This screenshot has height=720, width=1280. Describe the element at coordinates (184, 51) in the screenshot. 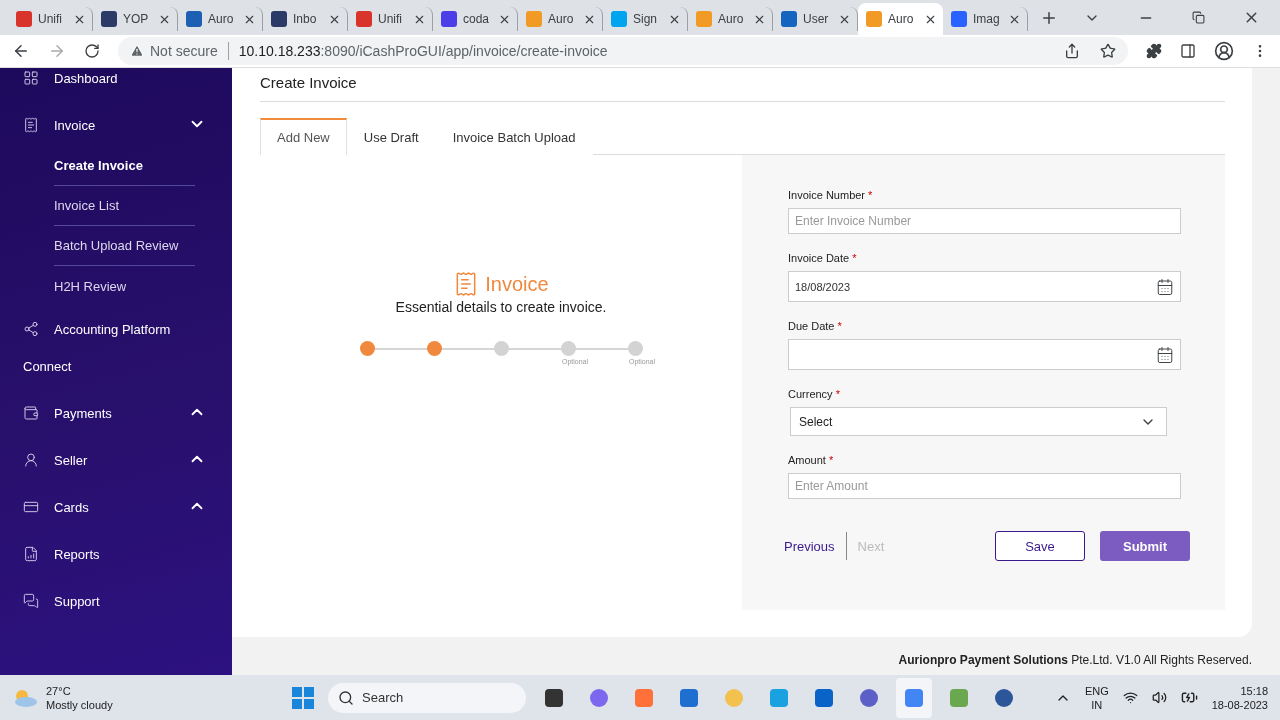

I see `security-label: Not secure` at that location.